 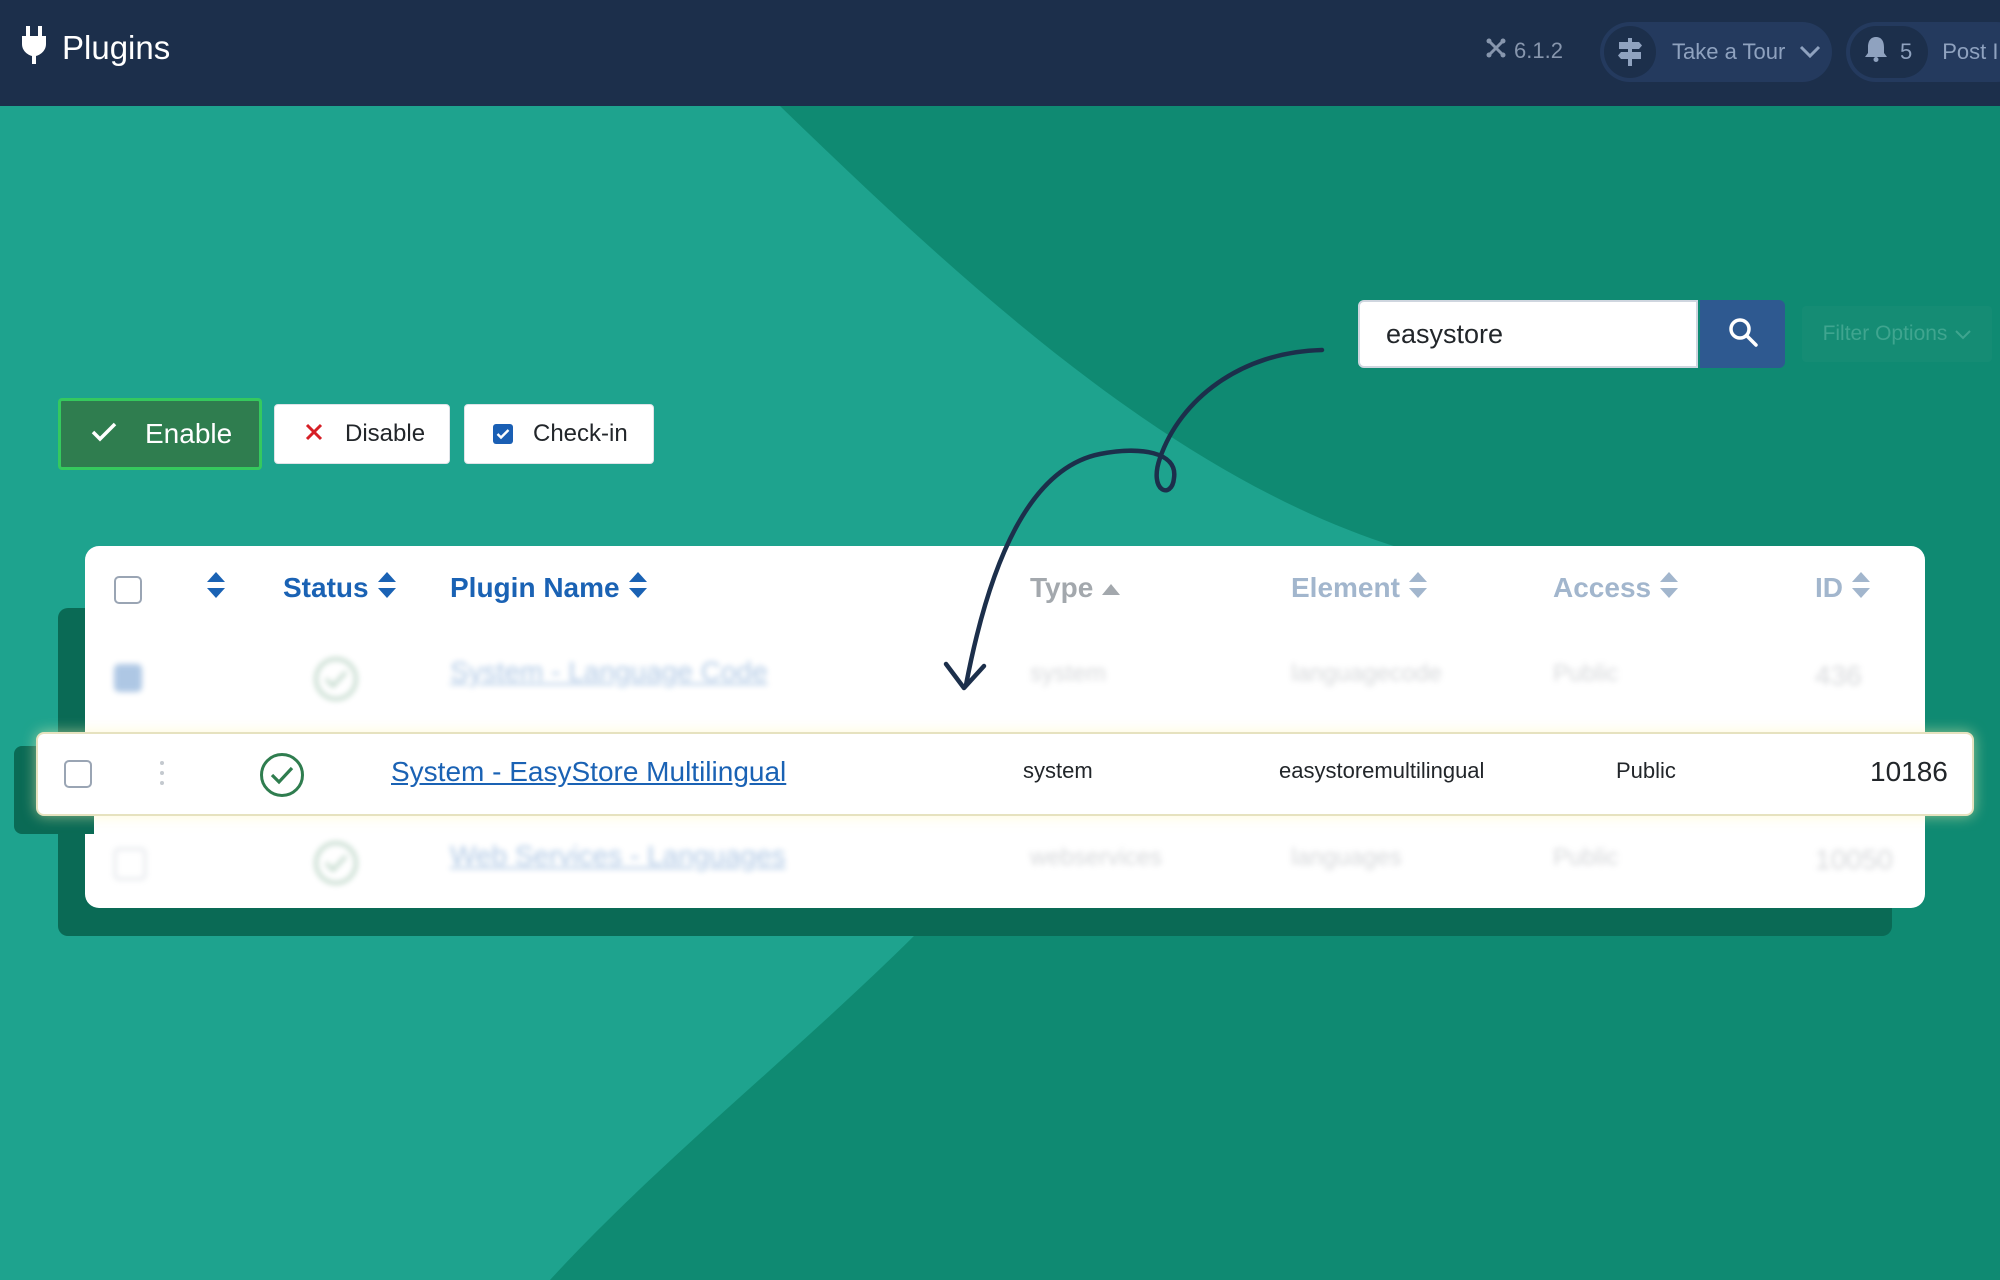 I want to click on plugin-name-header: Plugin Name, so click(x=549, y=588).